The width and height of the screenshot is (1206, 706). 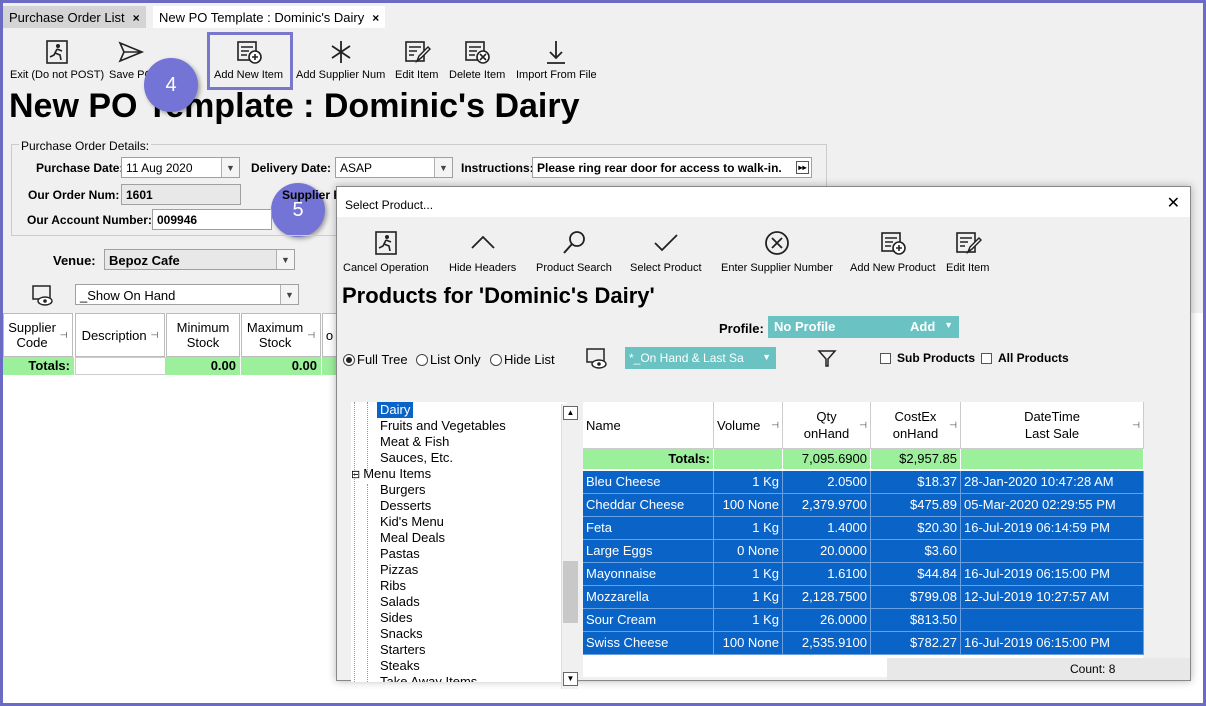 I want to click on add-new-product-button: Add New Product, so click(x=893, y=251).